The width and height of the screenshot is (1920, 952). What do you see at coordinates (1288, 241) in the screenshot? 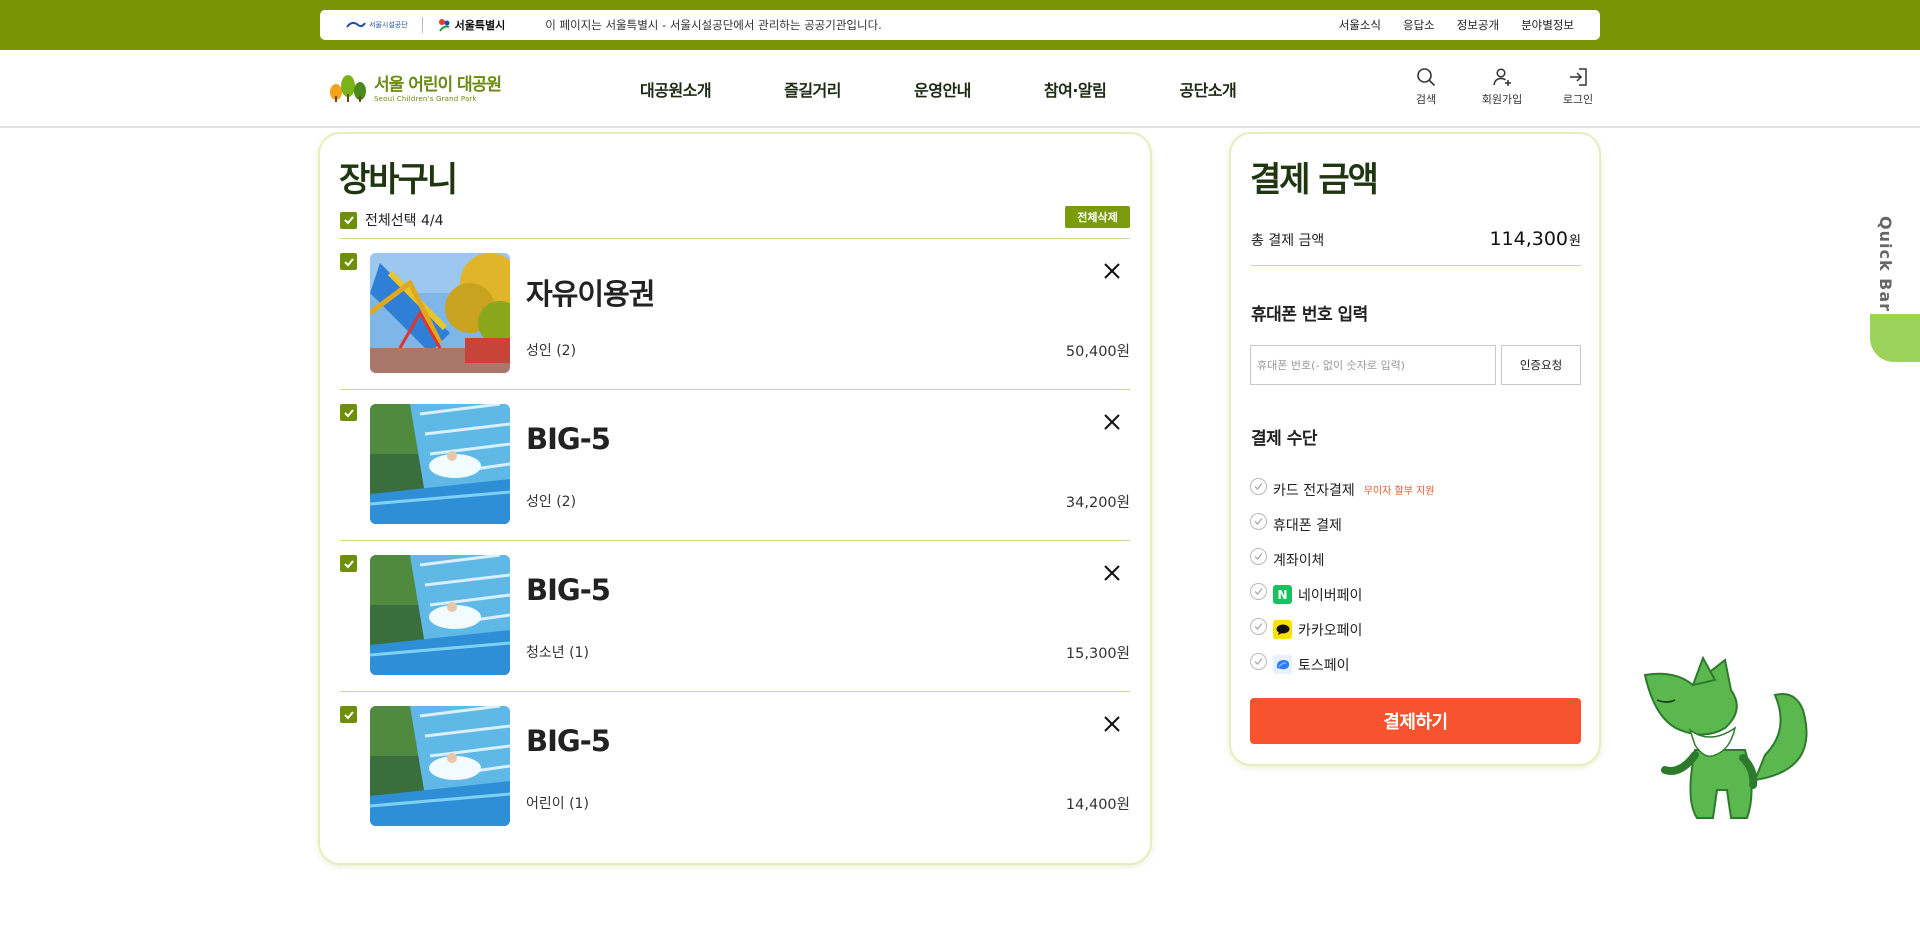
I see `total-label: 총 결제 금액` at bounding box center [1288, 241].